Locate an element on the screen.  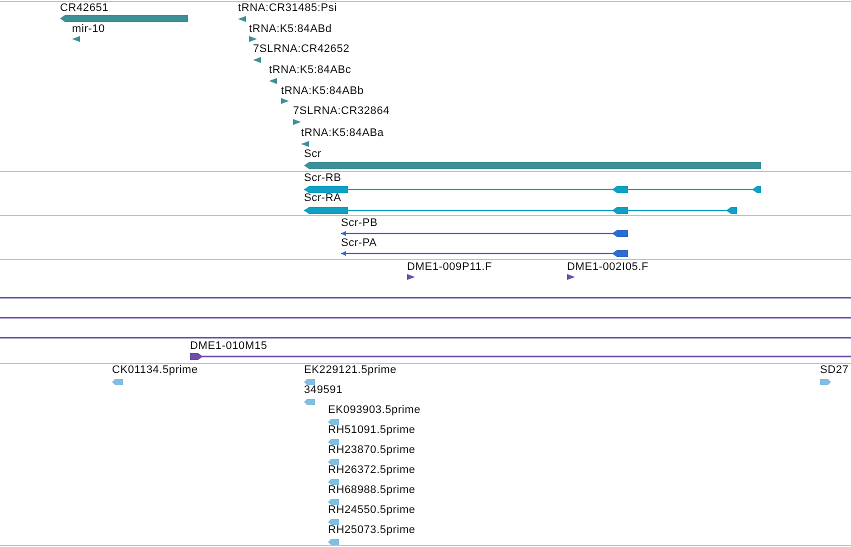
feature-label: tRNA:CR31485:Psi is located at coordinates (287, 8).